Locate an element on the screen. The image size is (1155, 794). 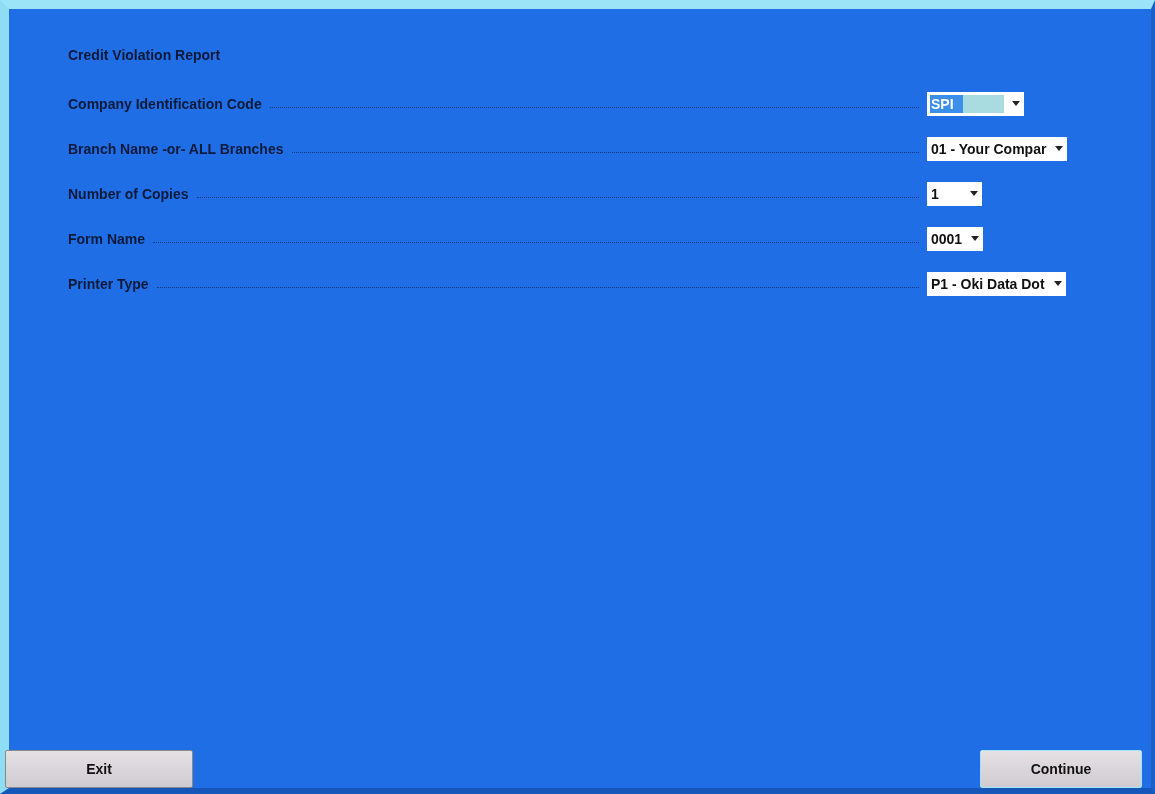
dropdown-field: 1 is located at coordinates (954, 193).